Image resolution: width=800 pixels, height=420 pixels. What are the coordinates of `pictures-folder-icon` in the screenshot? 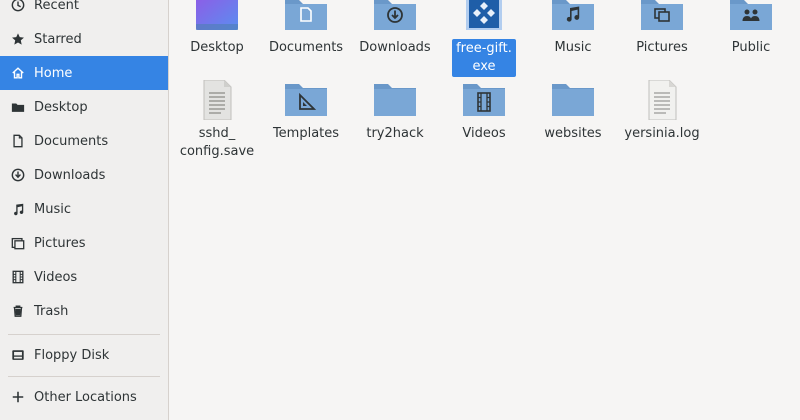 It's located at (662, 15).